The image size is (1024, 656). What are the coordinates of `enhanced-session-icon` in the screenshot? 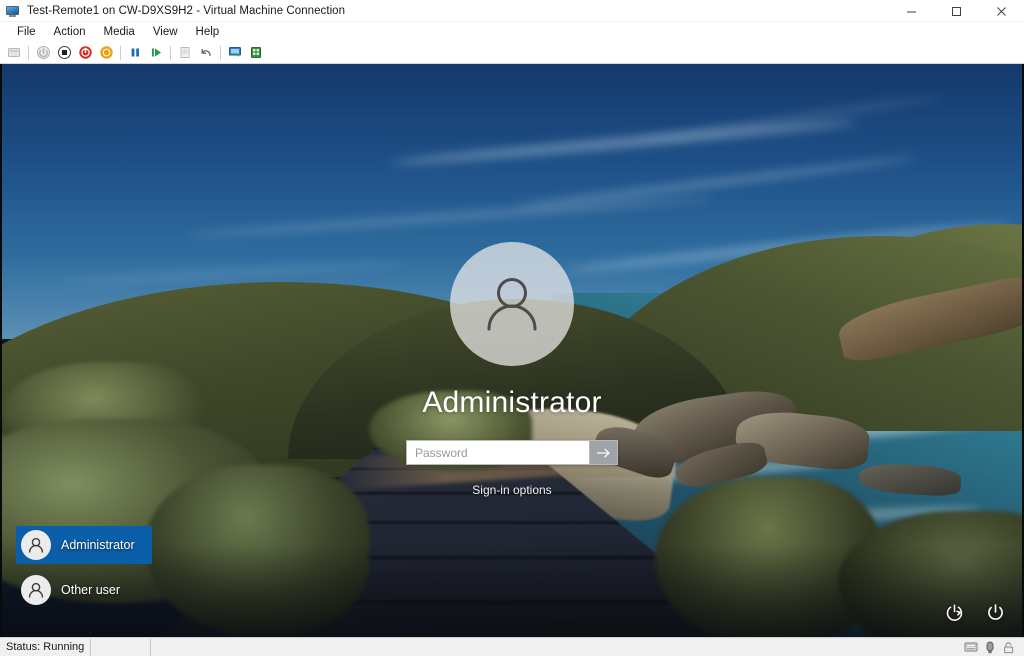 It's located at (235, 53).